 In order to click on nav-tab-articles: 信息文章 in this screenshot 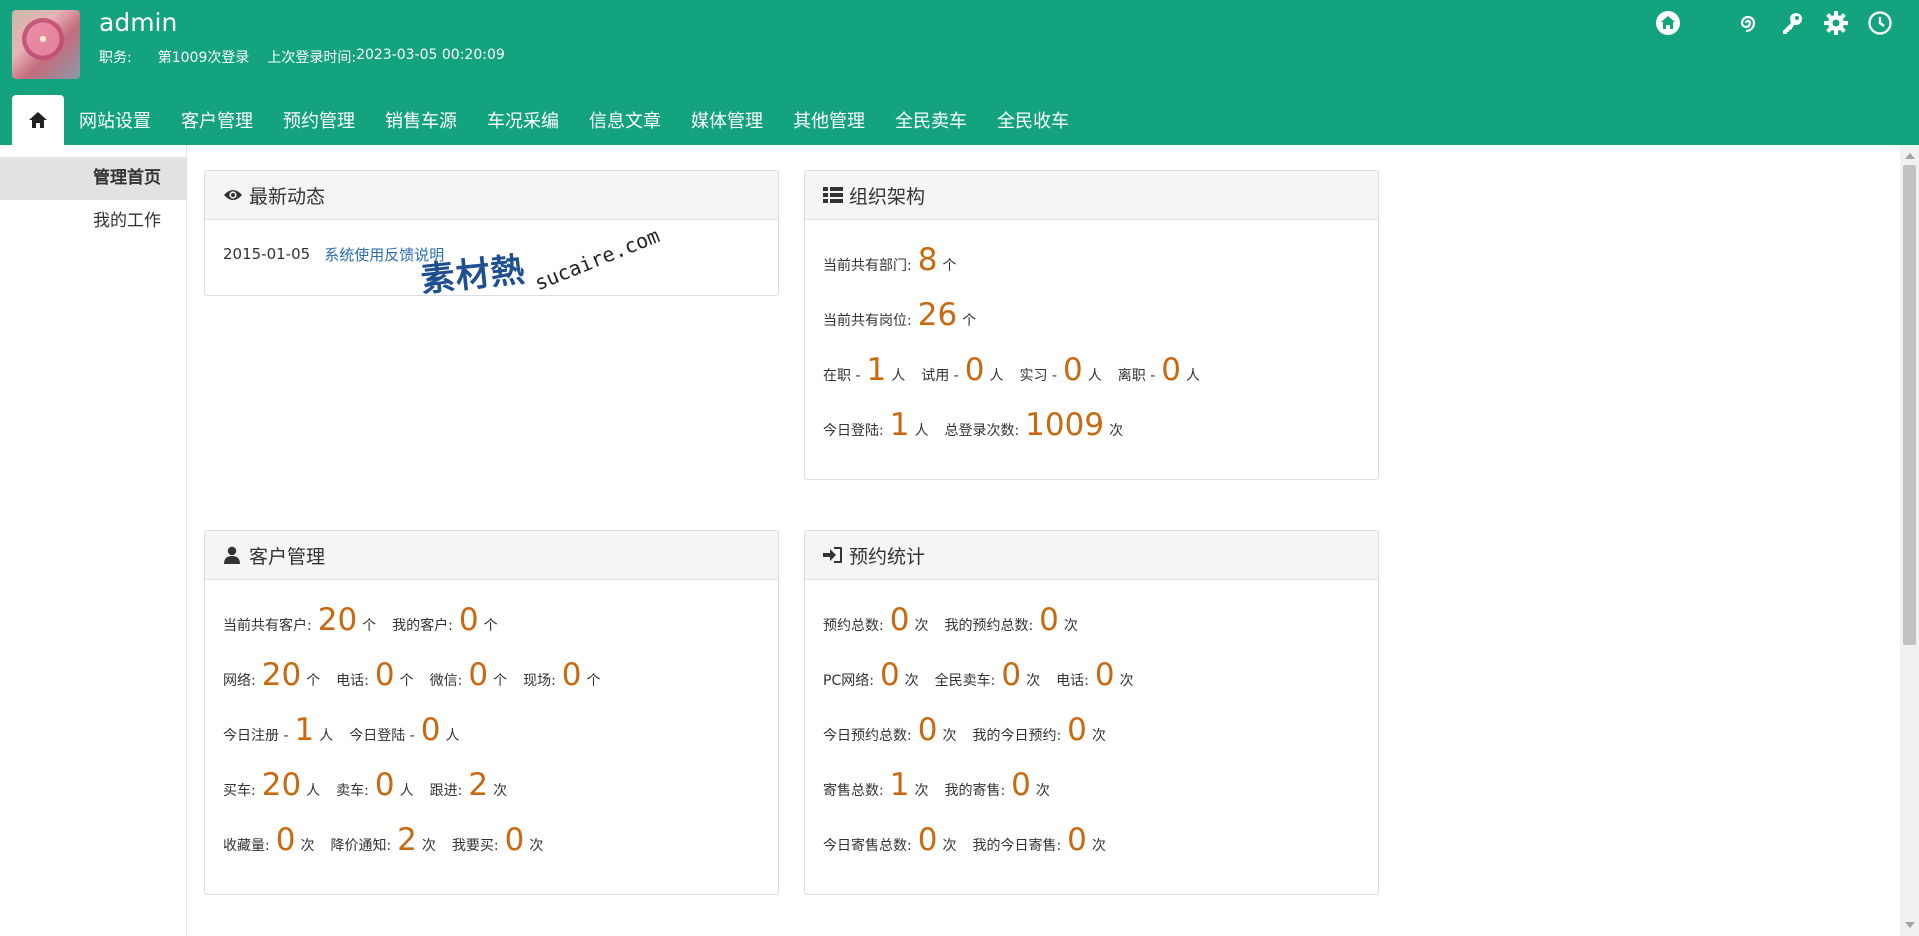, I will do `click(625, 120)`.